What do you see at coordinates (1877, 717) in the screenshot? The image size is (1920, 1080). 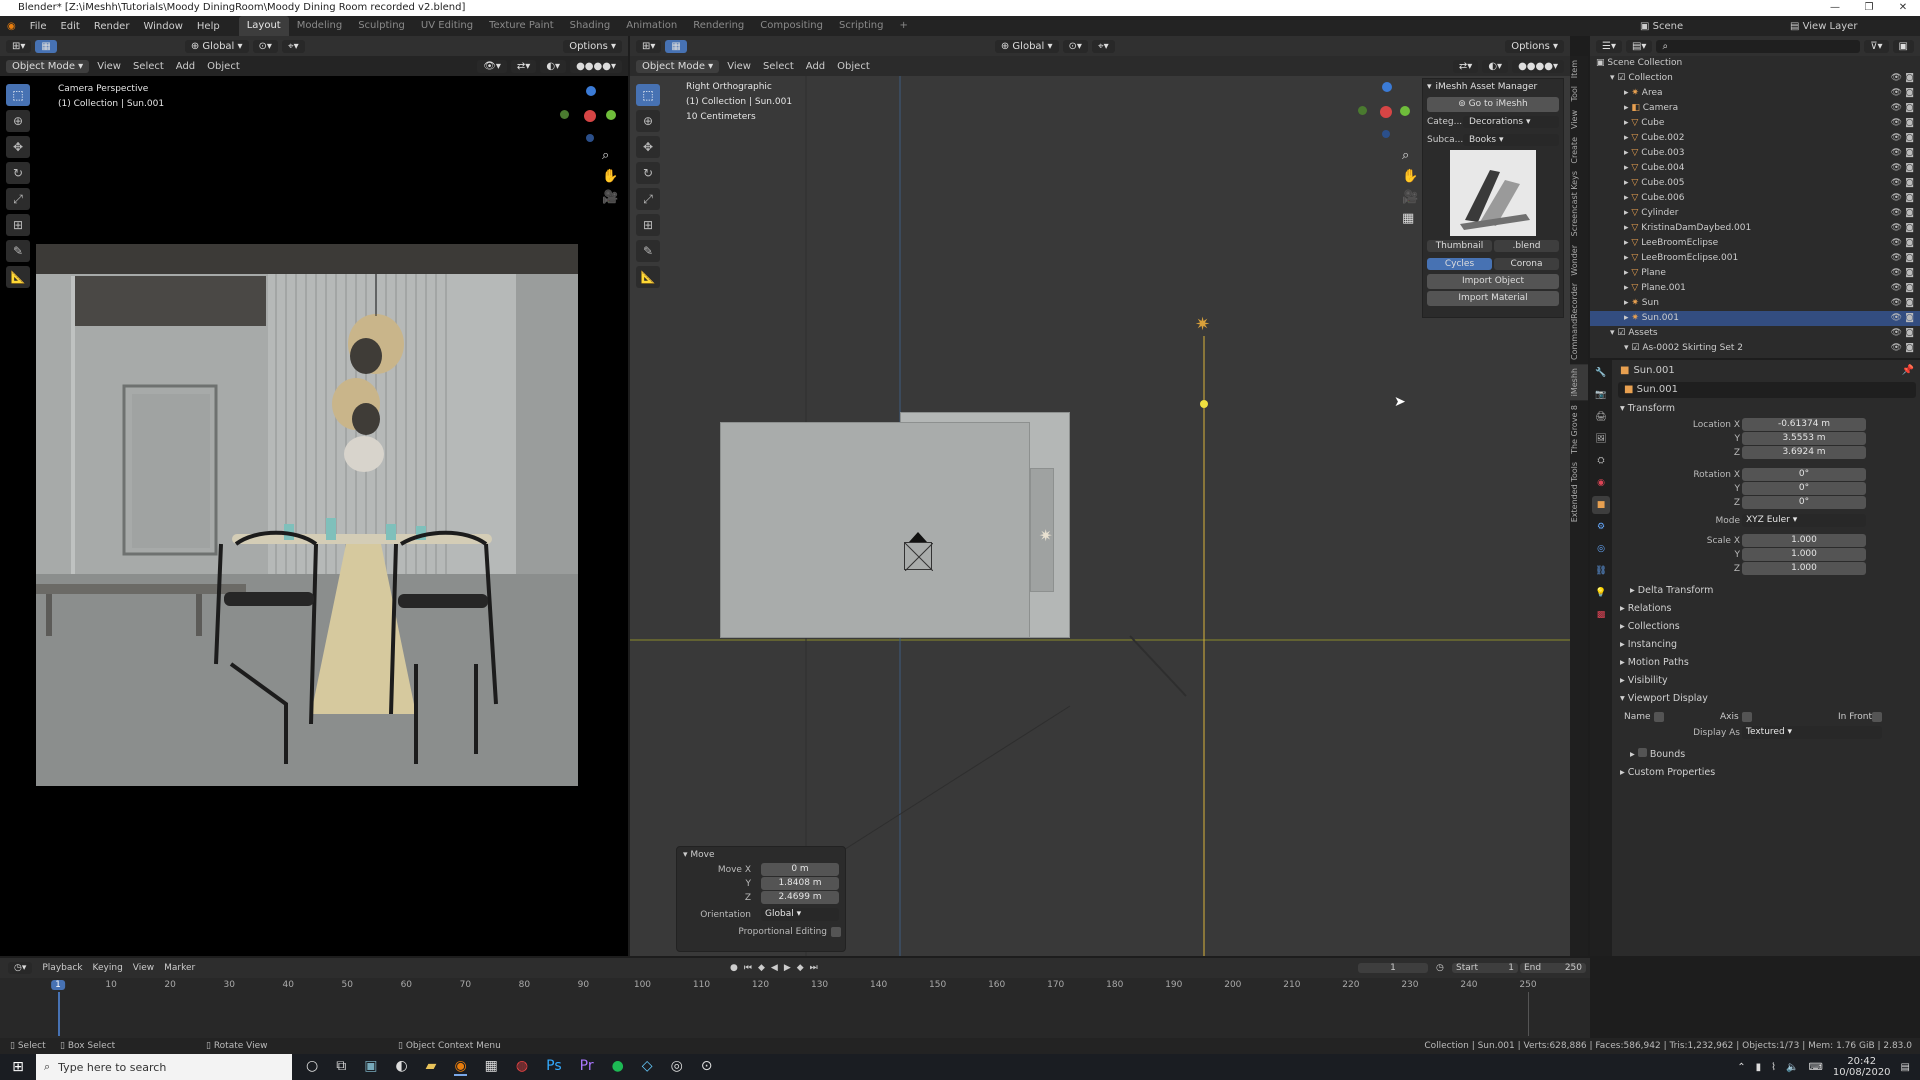 I see `in-front-checkbox` at bounding box center [1877, 717].